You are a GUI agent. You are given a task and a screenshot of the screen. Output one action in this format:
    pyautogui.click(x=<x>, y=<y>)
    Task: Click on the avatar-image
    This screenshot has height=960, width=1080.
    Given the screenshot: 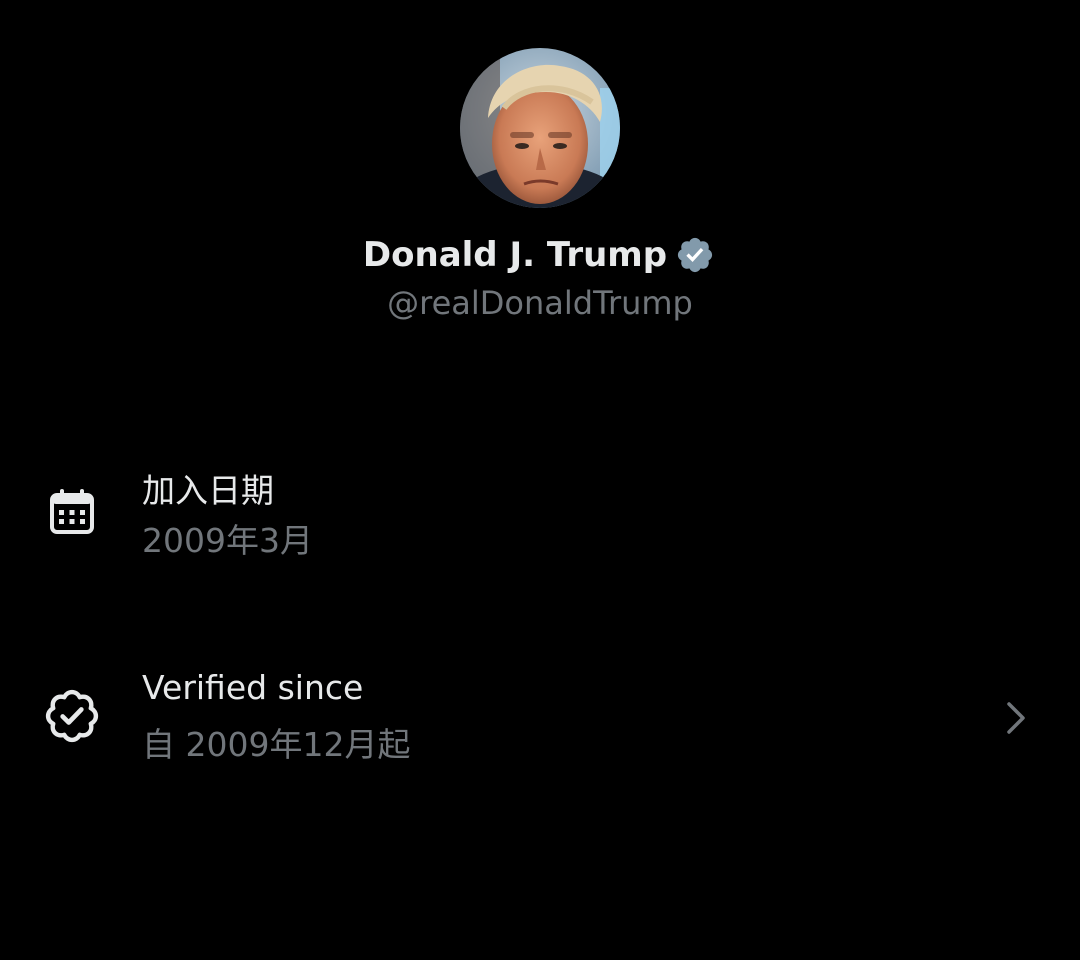 What is the action you would take?
    pyautogui.click(x=540, y=128)
    